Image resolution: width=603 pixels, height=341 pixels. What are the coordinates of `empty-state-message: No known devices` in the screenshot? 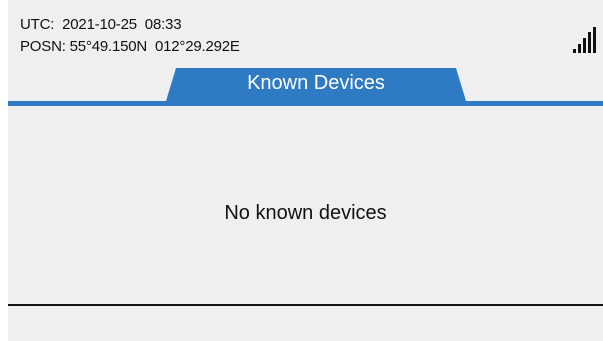 It's located at (305, 213).